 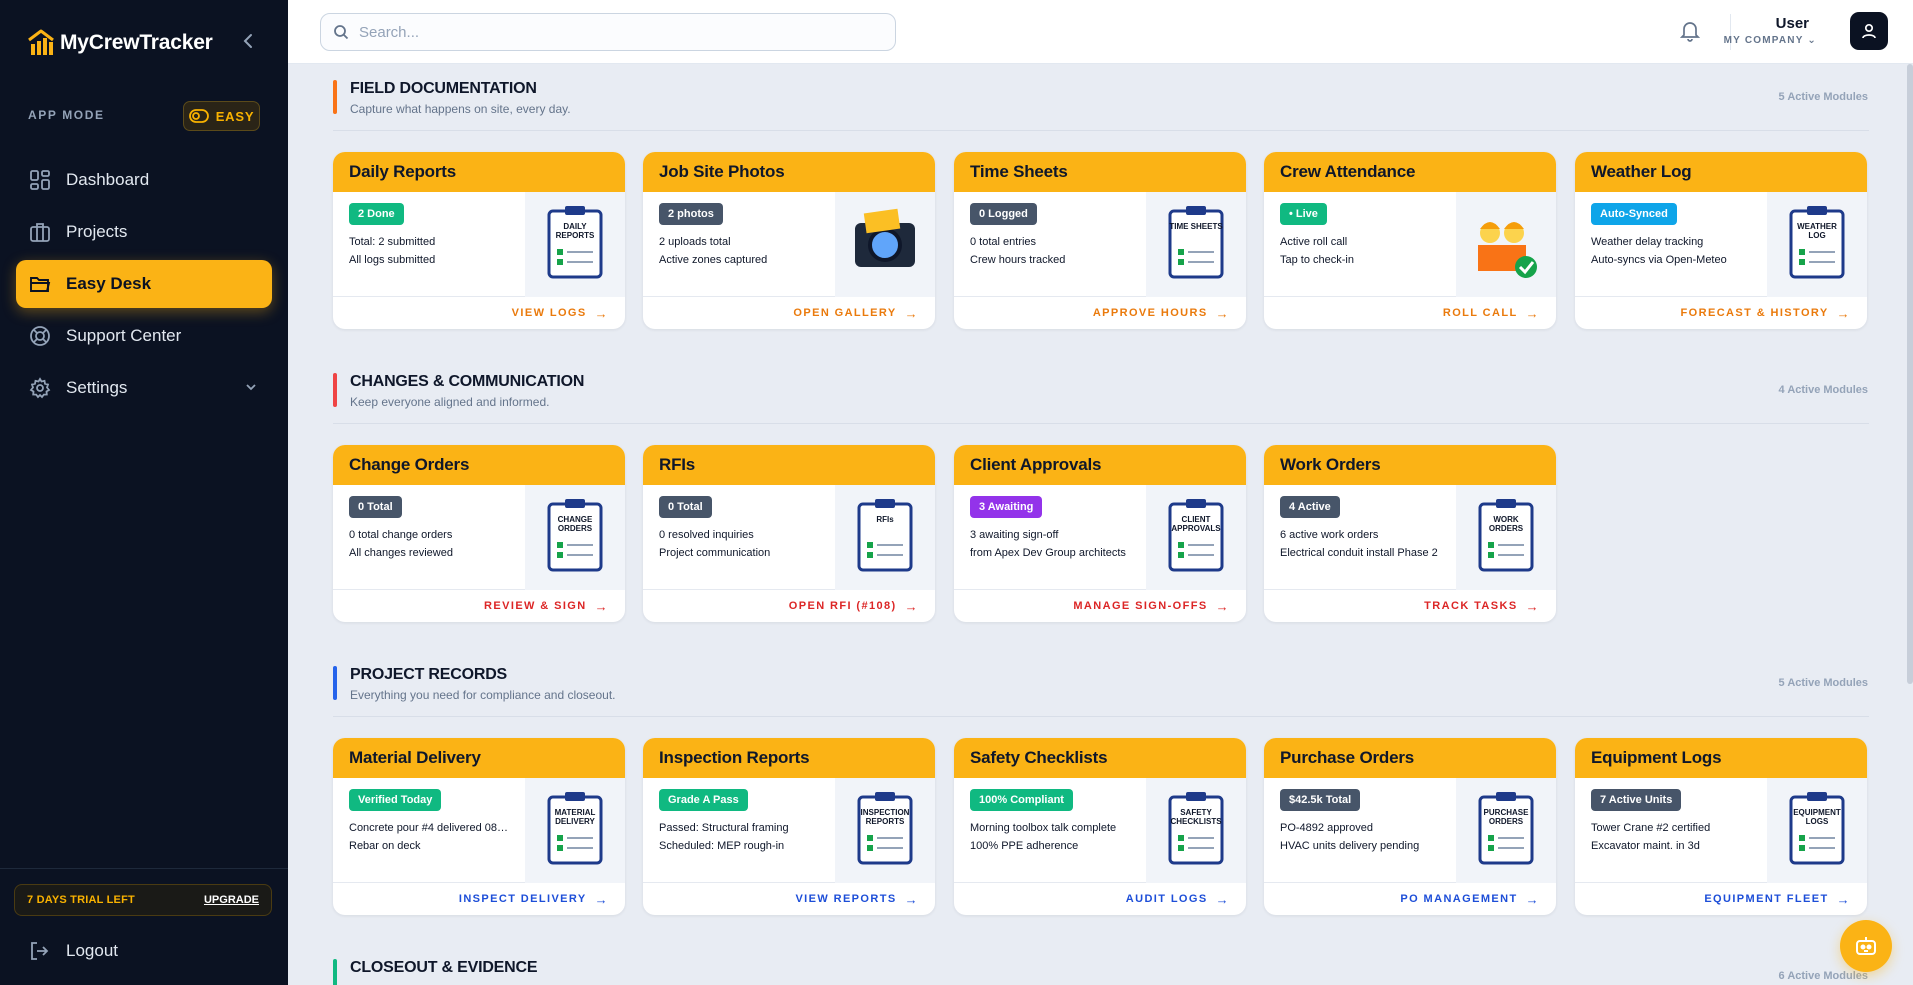 What do you see at coordinates (144, 284) in the screenshot?
I see `sidebar-item-easy-desk: Easy Desk` at bounding box center [144, 284].